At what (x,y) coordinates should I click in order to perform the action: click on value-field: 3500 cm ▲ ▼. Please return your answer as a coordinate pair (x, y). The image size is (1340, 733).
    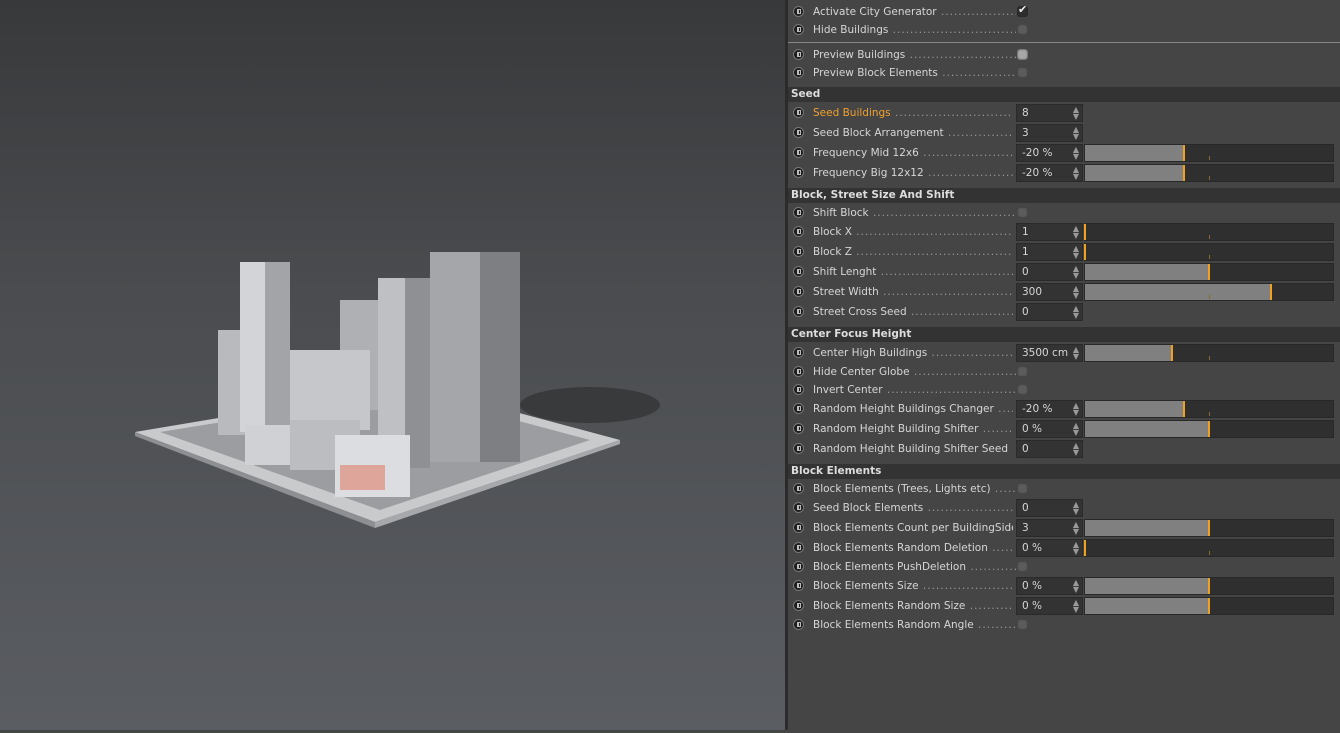
    Looking at the image, I should click on (1049, 353).